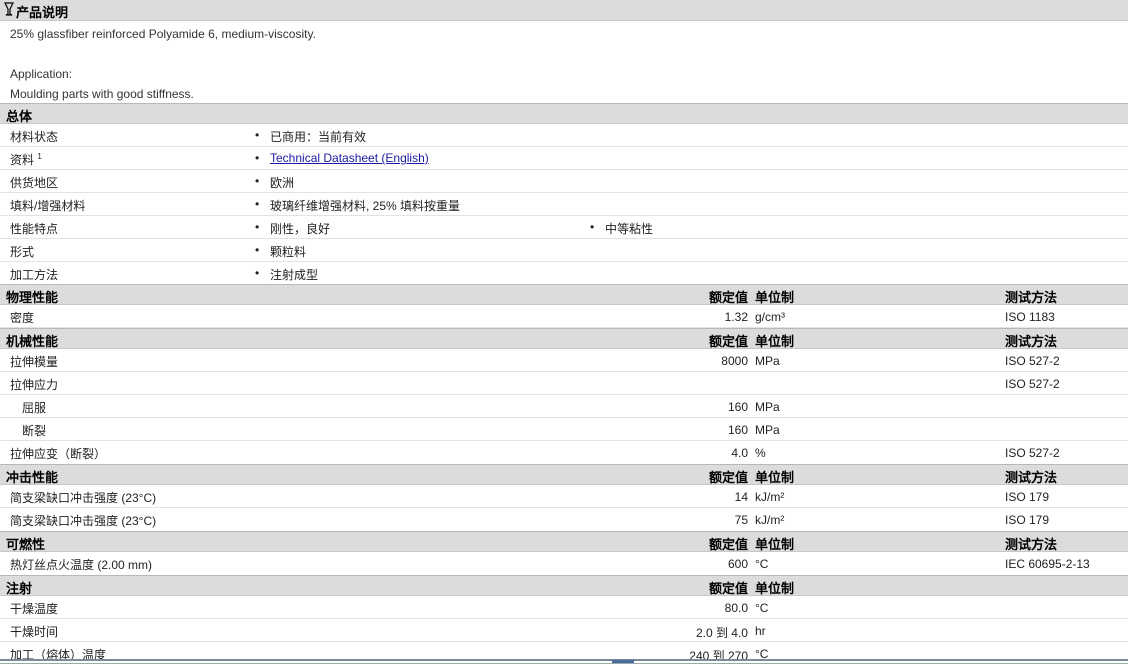  What do you see at coordinates (734, 361) in the screenshot?
I see `row-value: 8000` at bounding box center [734, 361].